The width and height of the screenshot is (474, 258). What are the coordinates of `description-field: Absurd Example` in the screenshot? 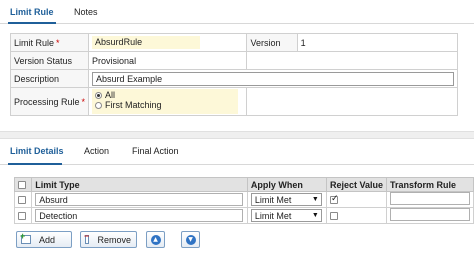 It's located at (273, 78).